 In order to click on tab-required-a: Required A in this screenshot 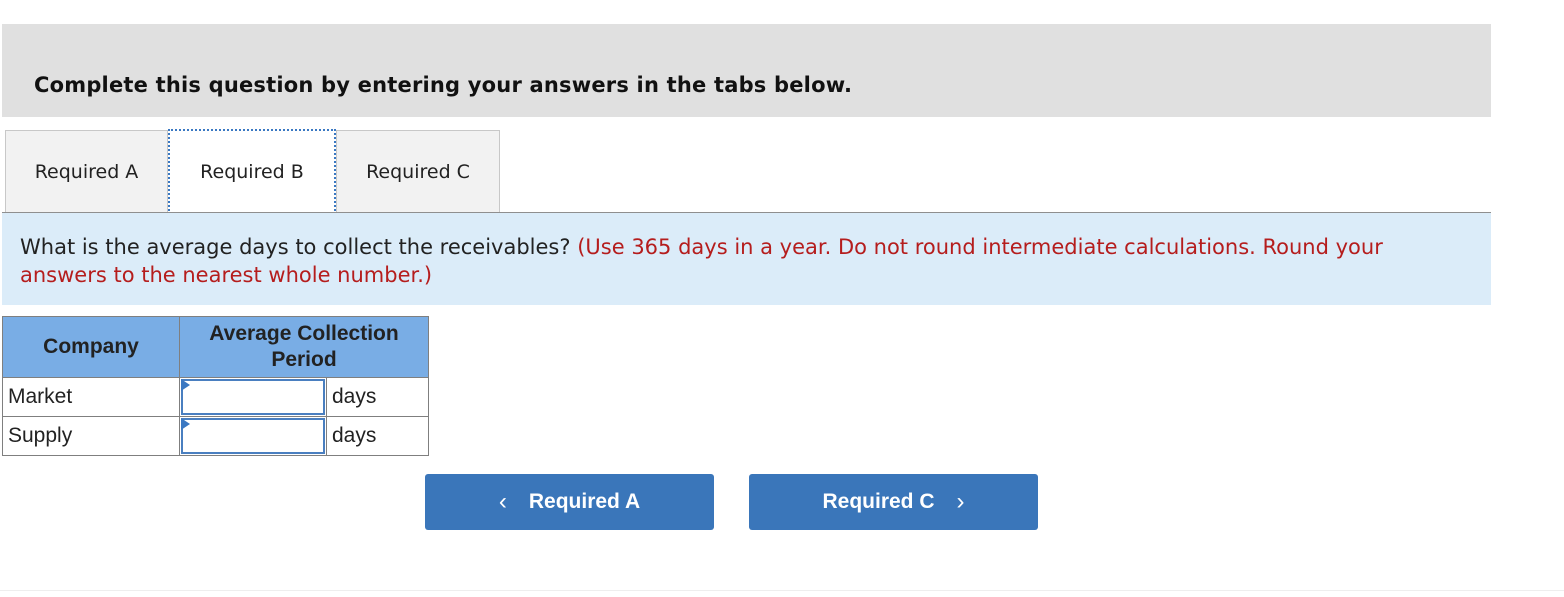, I will do `click(86, 171)`.